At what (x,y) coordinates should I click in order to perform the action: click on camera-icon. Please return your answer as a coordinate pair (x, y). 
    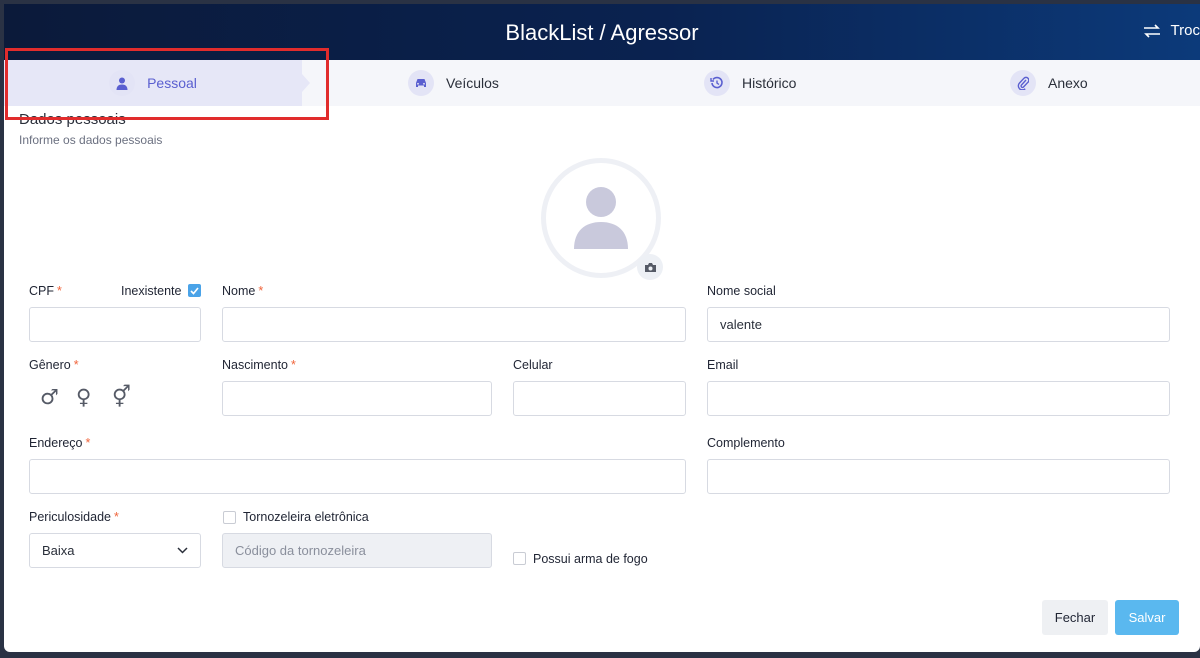
    Looking at the image, I should click on (650, 267).